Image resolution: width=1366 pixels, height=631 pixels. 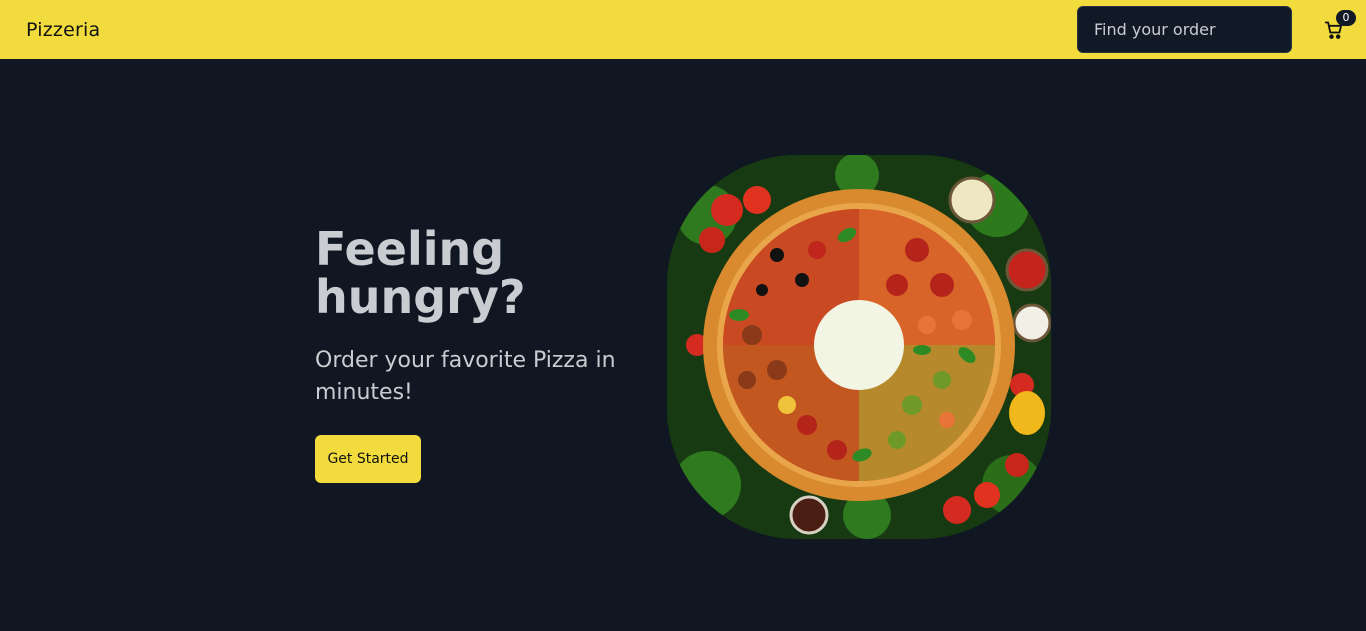 What do you see at coordinates (465, 376) in the screenshot?
I see `hero-subtitle: Order your favorite Pizza in minutes!` at bounding box center [465, 376].